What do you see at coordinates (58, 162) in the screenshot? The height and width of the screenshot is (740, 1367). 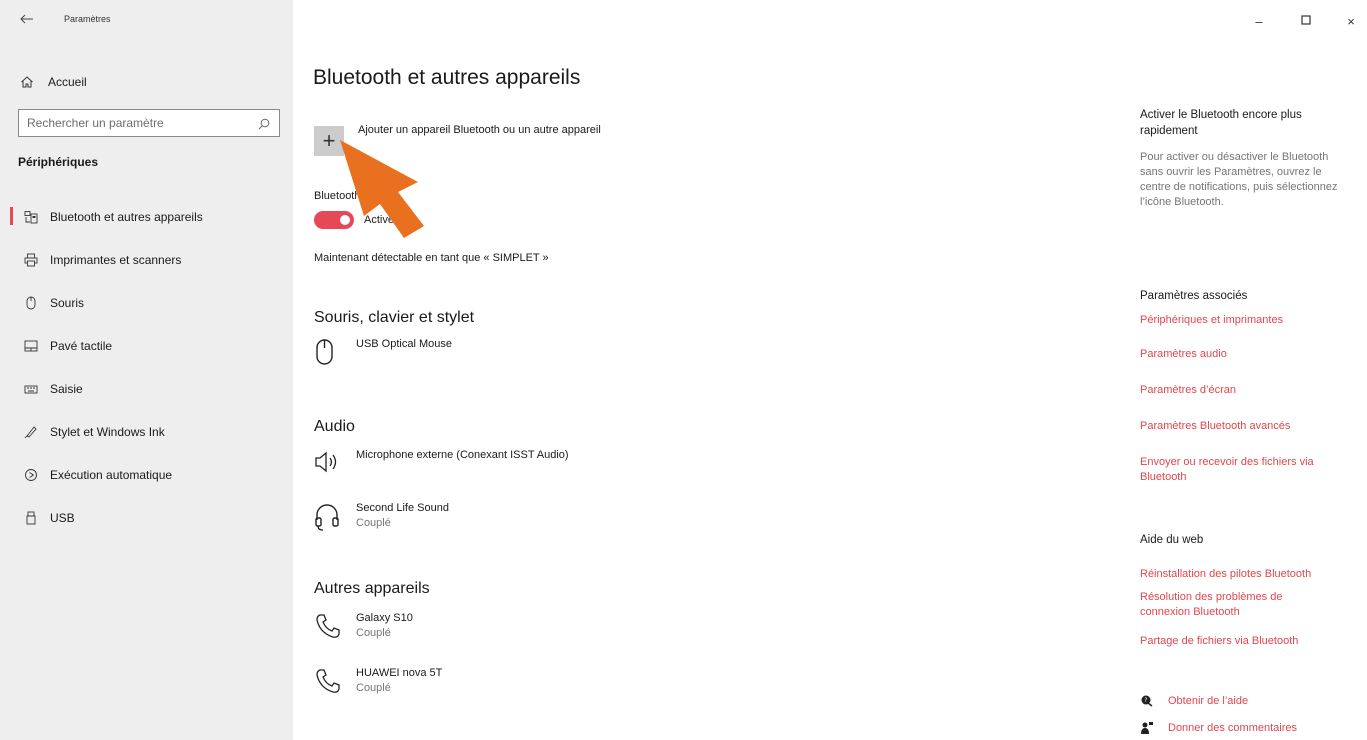 I see `section-heading: Périphériques` at bounding box center [58, 162].